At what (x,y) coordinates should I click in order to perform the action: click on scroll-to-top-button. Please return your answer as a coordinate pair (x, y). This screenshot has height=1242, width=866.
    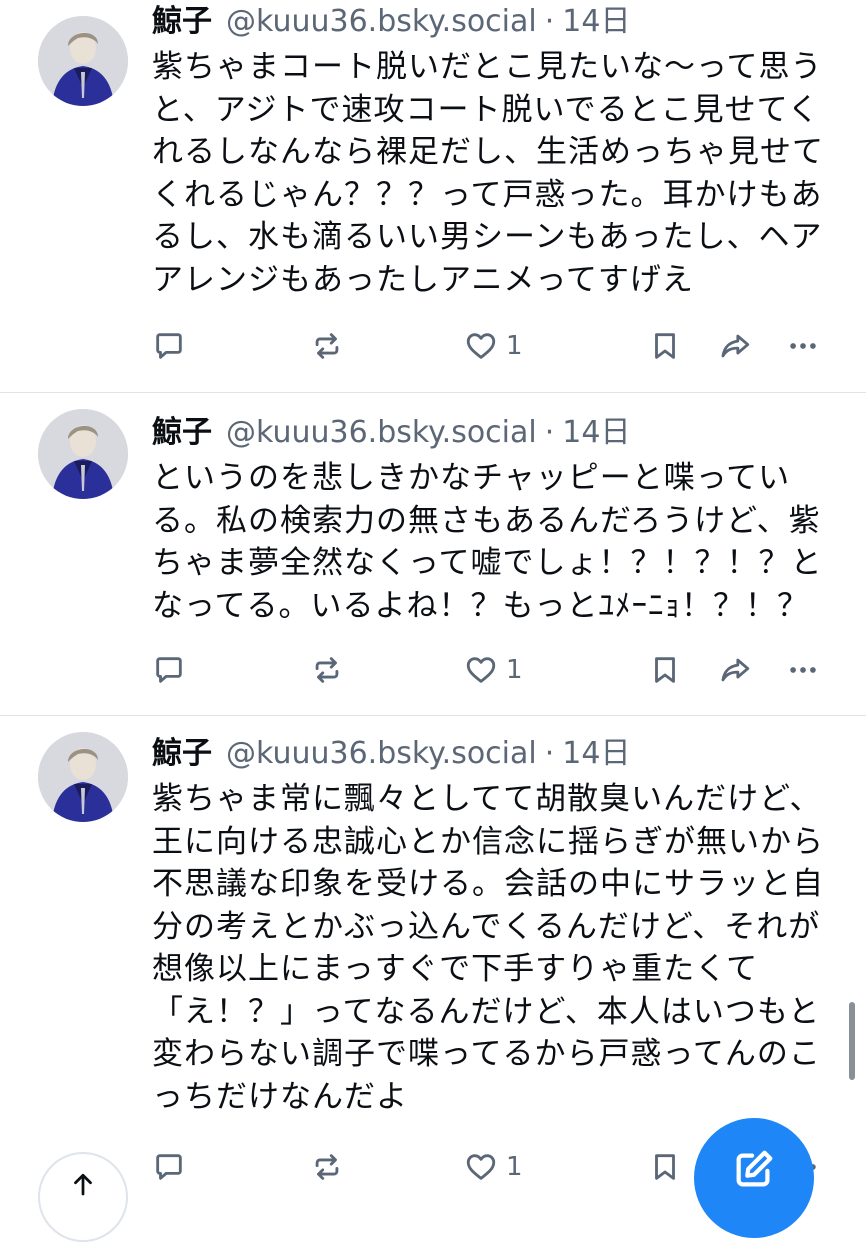
    Looking at the image, I should click on (83, 1197).